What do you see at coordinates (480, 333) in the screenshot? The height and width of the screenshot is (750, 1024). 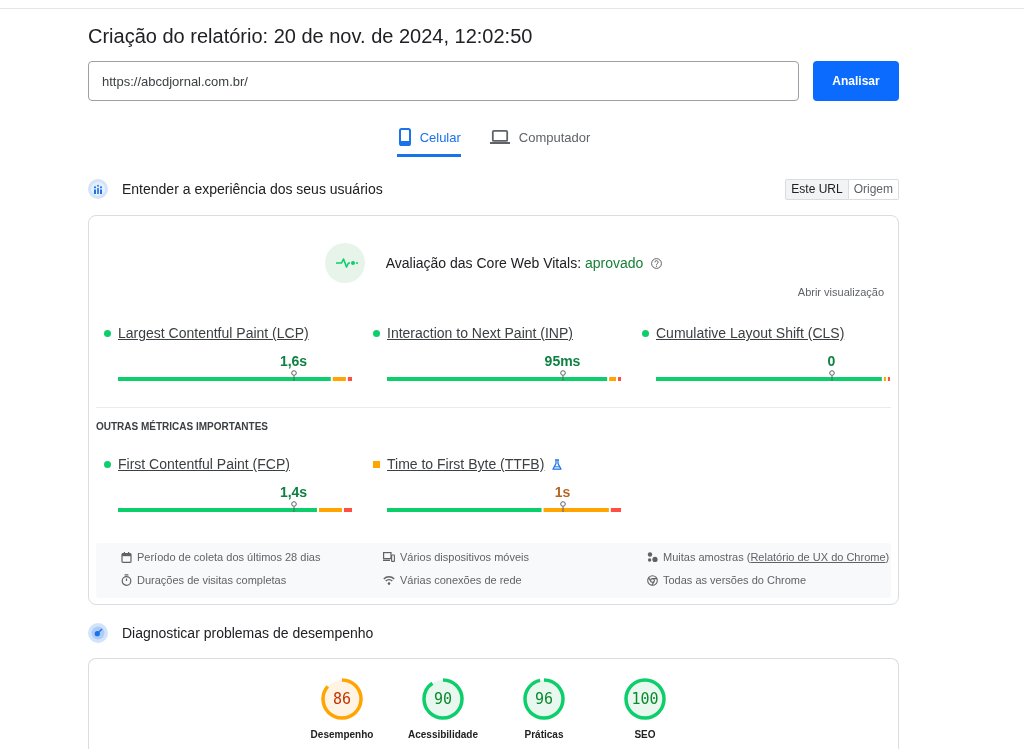 I see `metric-link: Interaction to Next Paint (INP)` at bounding box center [480, 333].